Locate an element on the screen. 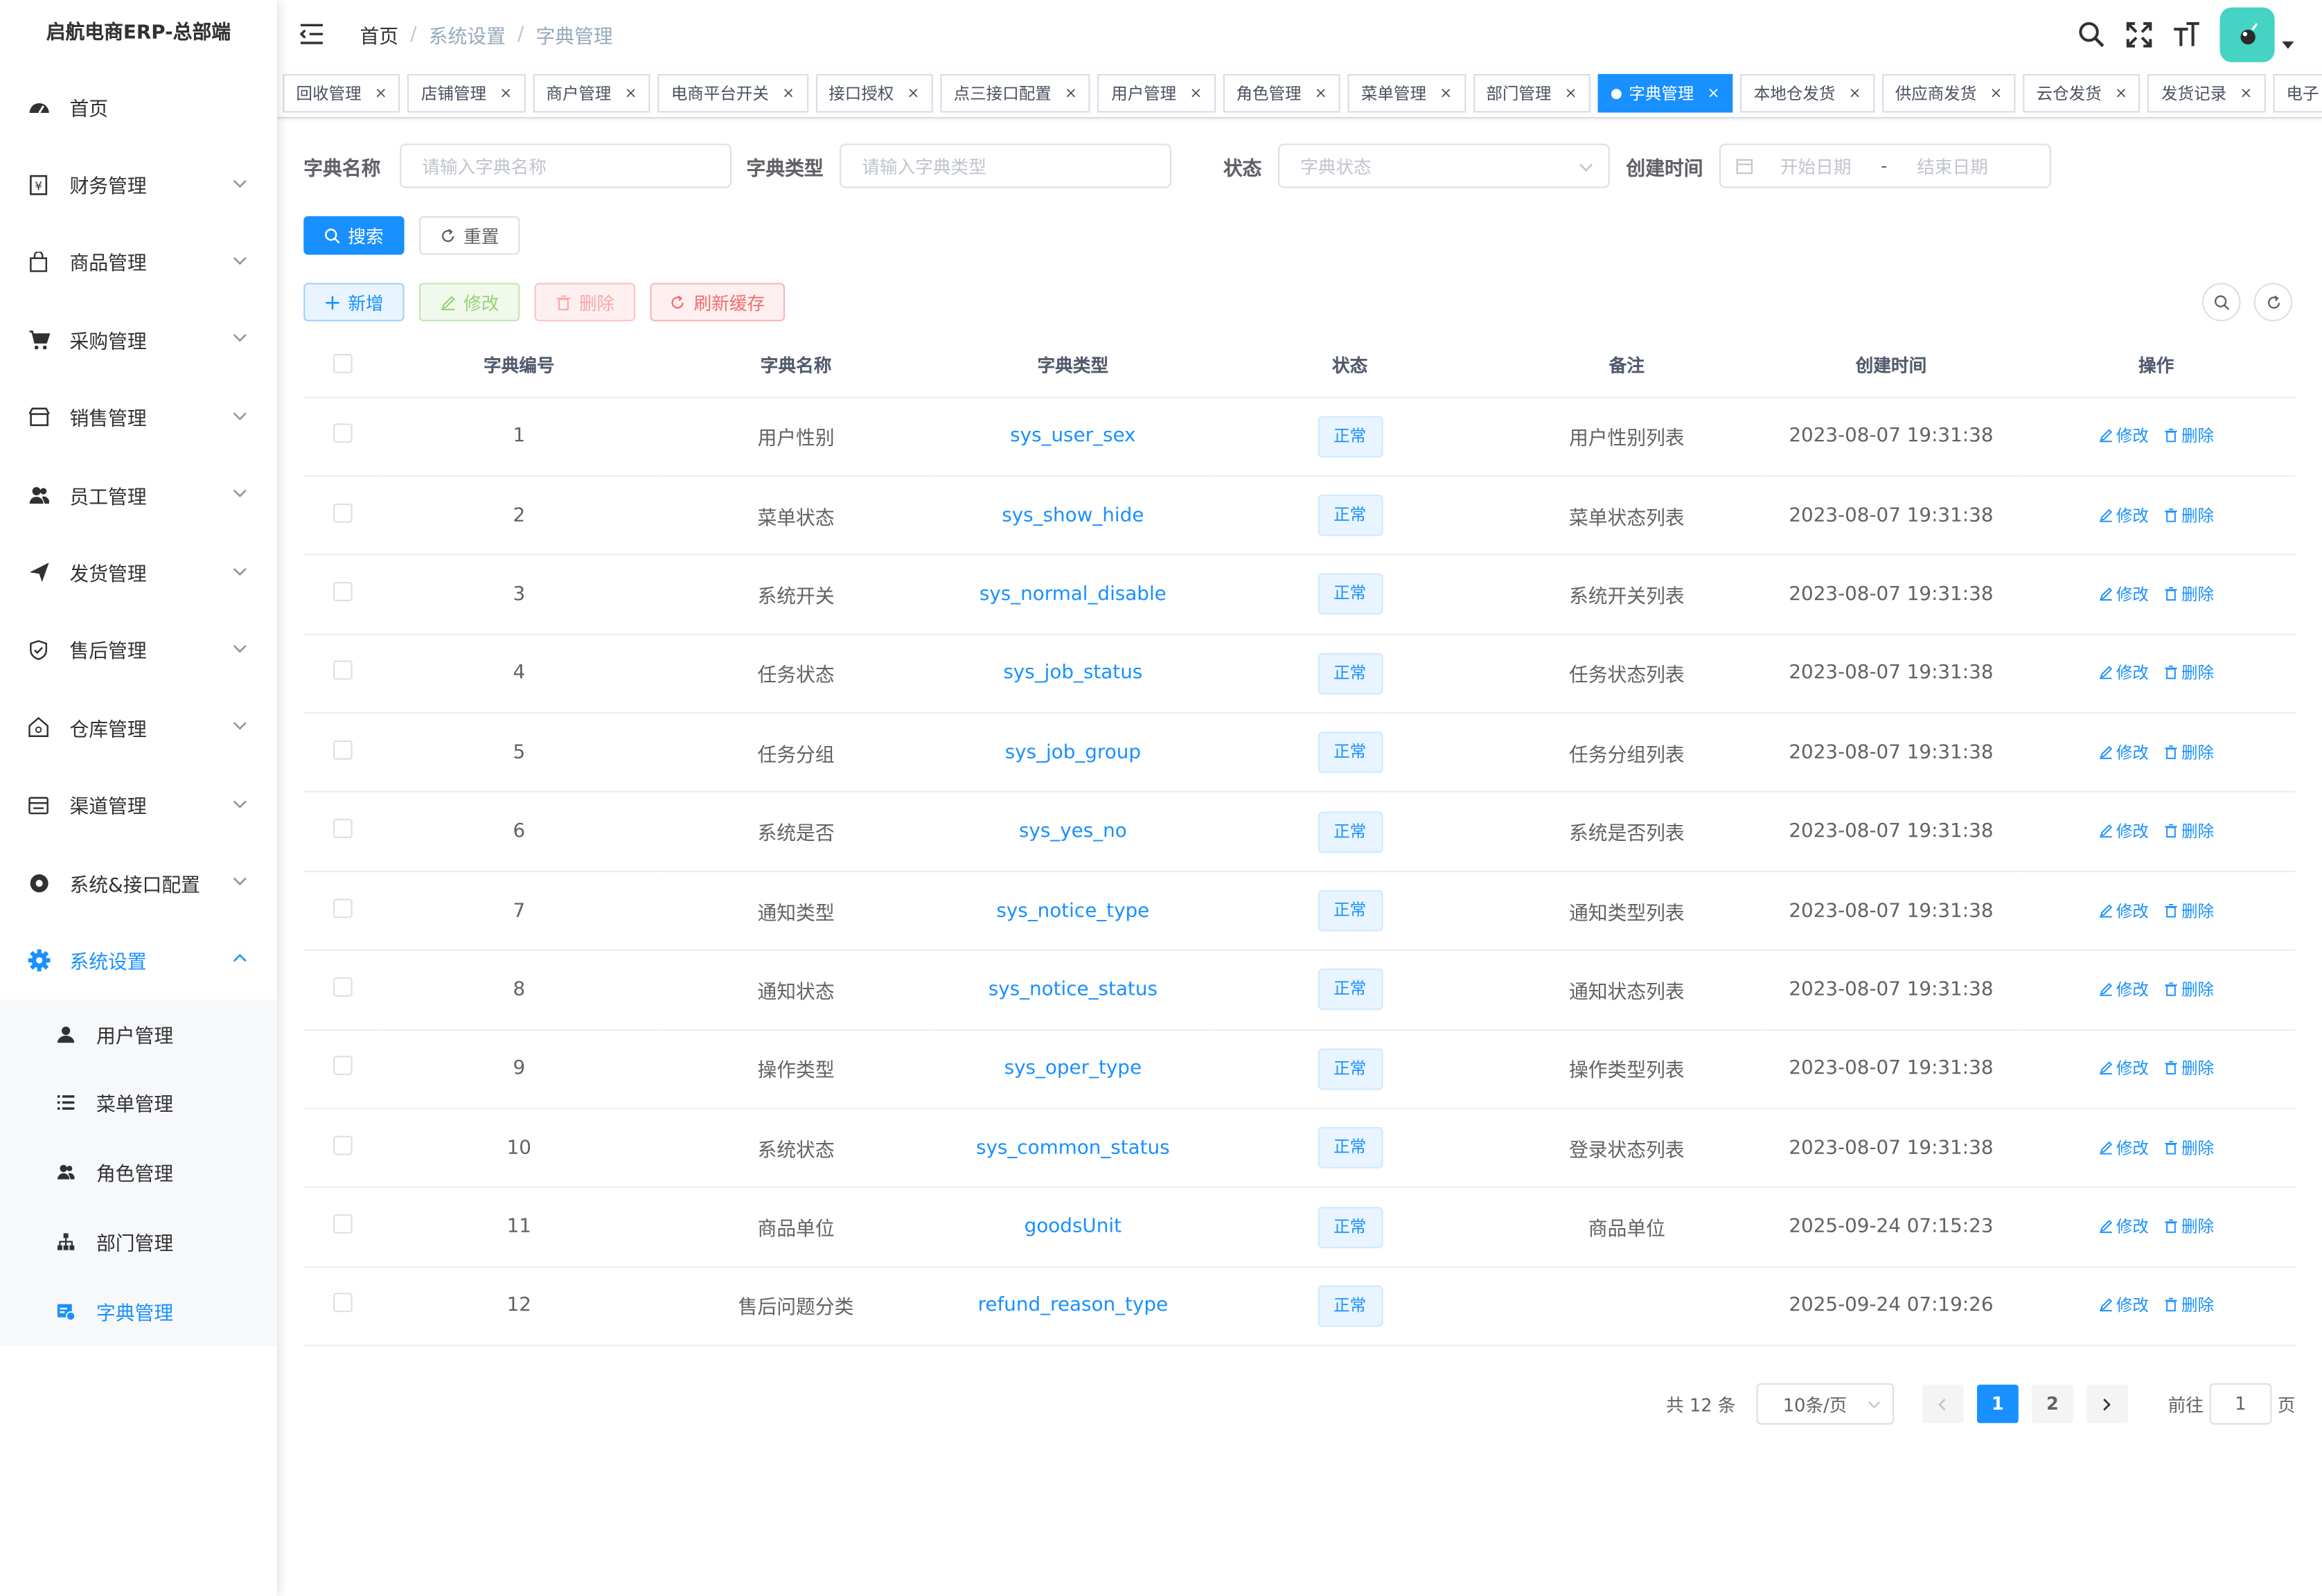 This screenshot has height=1596, width=2322. tag-item: 点三接口配置 × is located at coordinates (1015, 93).